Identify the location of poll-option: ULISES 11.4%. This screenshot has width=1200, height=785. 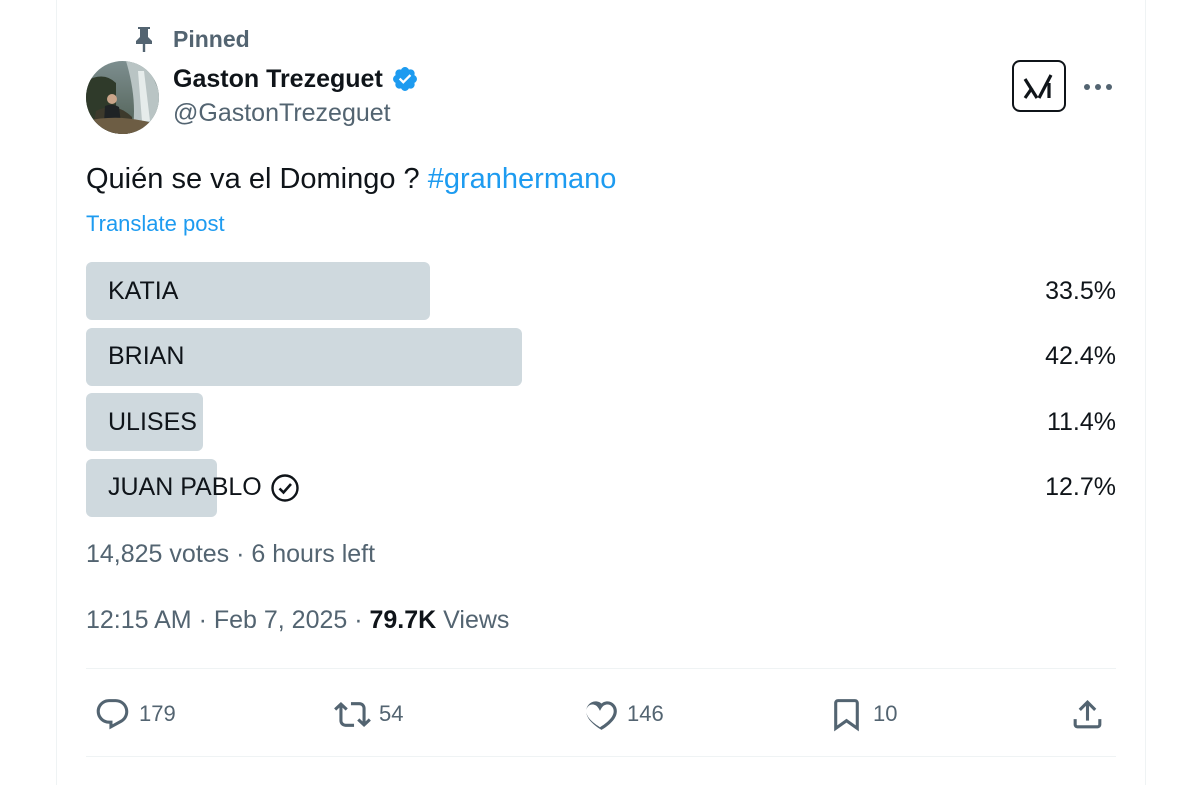
(601, 422).